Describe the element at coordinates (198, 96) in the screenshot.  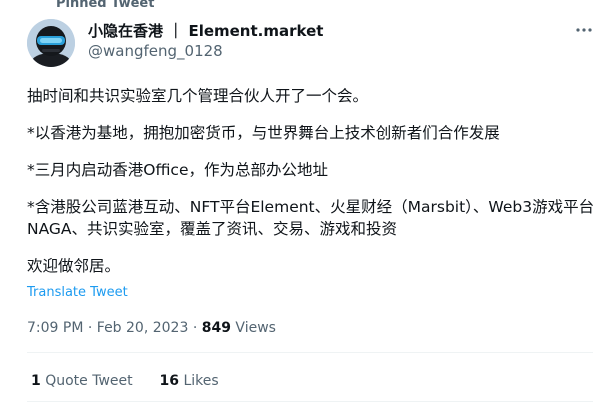
I see `tweet-paragraph: 抽时间和共识实验室几个管理合伙人开了一个会。` at that location.